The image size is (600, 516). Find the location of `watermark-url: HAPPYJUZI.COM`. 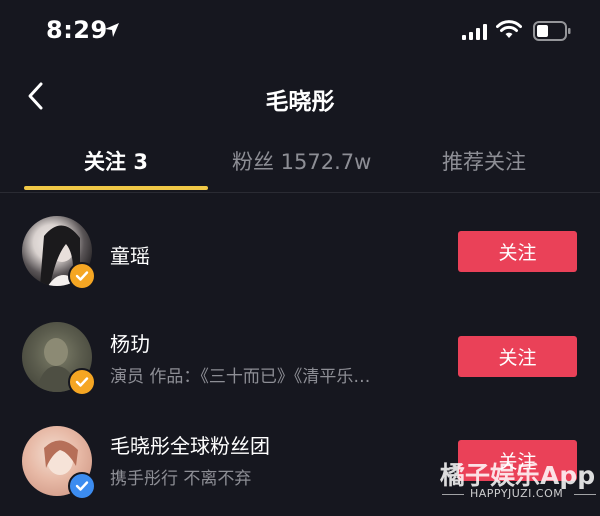

watermark-url: HAPPYJUZI.COM is located at coordinates (517, 493).